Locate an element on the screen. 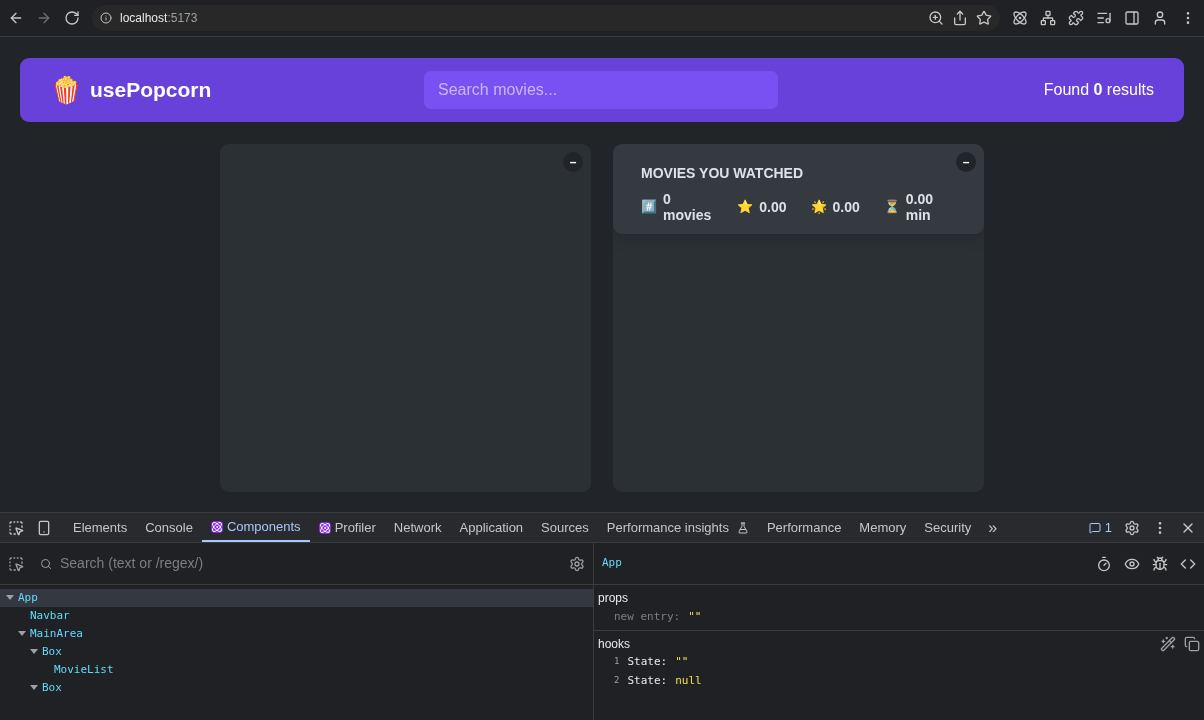  stat-emoji-icon: 🌟 is located at coordinates (818, 207).